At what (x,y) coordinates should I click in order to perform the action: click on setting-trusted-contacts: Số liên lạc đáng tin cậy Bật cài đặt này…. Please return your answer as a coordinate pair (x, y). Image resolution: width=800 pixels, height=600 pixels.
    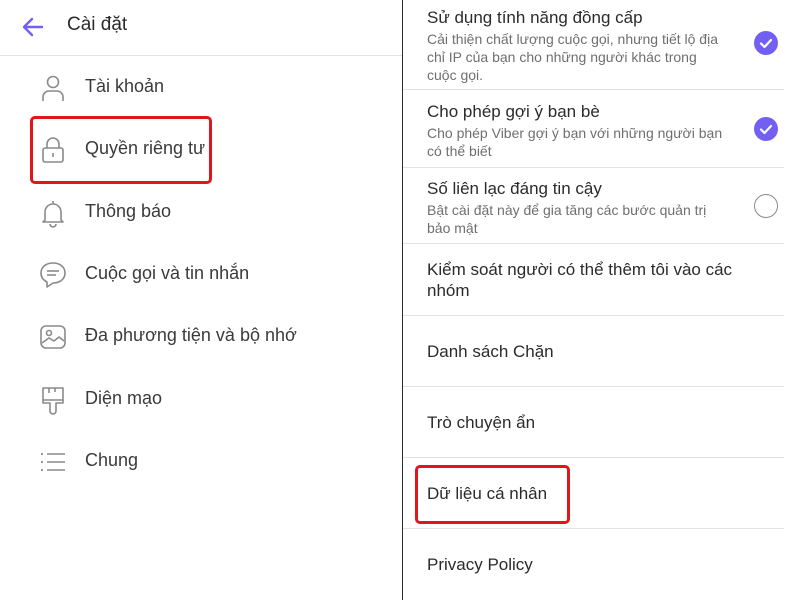
    Looking at the image, I should click on (593, 206).